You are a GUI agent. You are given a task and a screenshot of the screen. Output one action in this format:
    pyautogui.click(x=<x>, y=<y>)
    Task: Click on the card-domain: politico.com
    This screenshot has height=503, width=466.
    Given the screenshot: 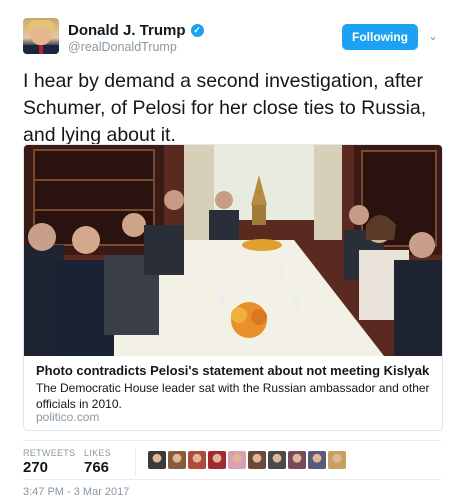 What is the action you would take?
    pyautogui.click(x=67, y=417)
    